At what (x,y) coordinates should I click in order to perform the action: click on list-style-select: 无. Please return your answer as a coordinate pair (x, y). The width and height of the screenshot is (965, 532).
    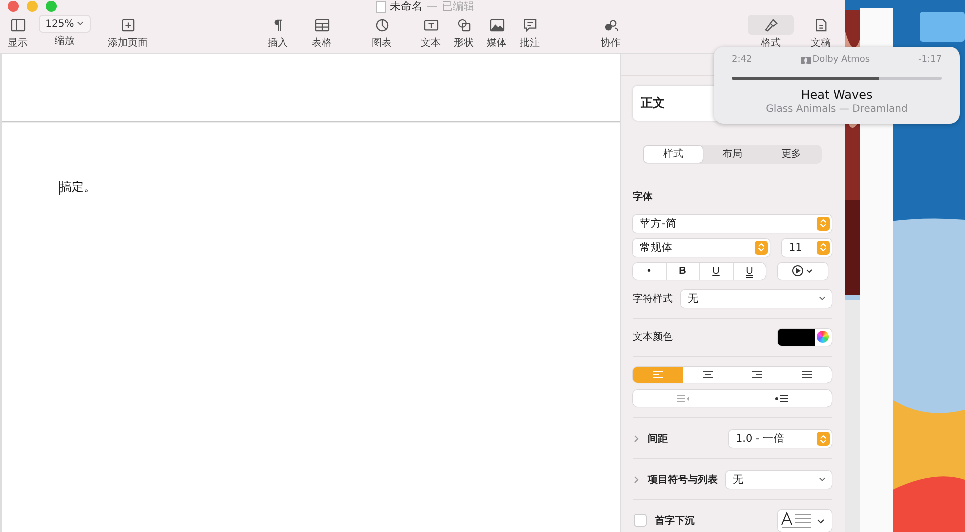
    Looking at the image, I should click on (779, 479).